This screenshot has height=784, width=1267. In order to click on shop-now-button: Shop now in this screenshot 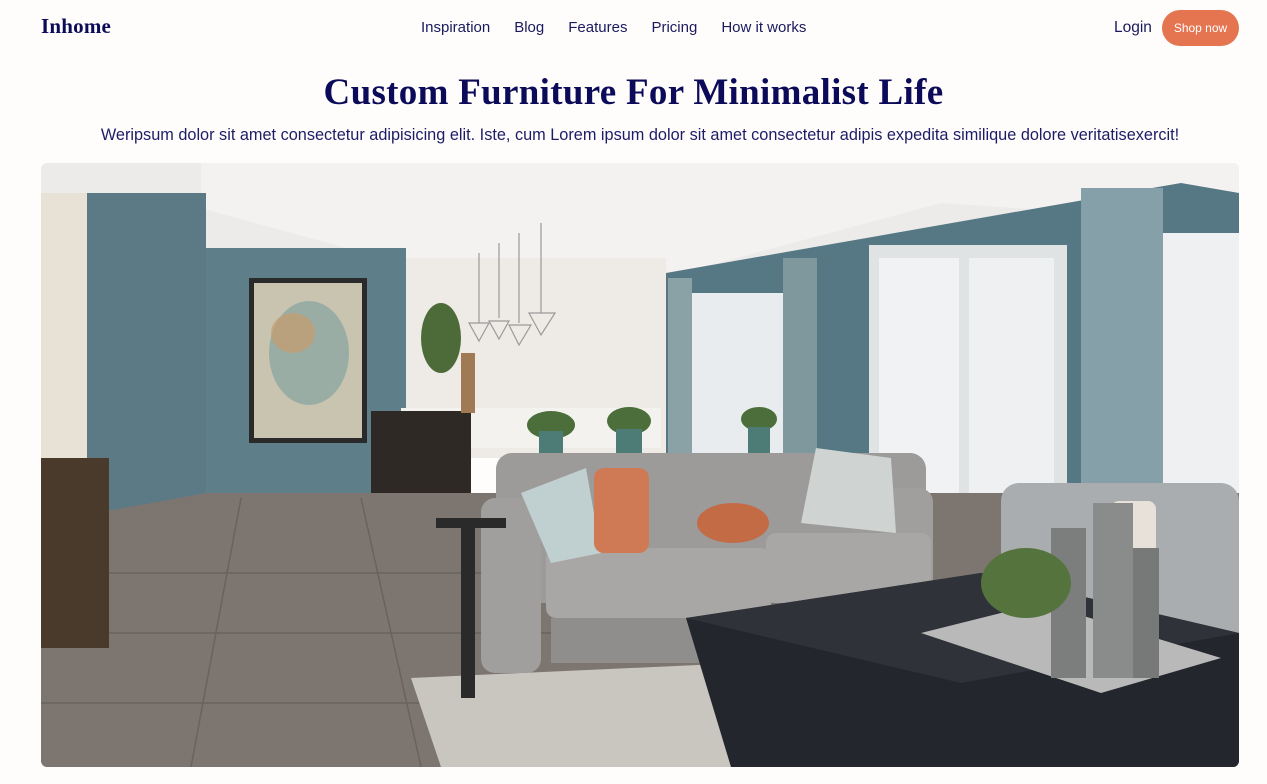, I will do `click(1200, 28)`.